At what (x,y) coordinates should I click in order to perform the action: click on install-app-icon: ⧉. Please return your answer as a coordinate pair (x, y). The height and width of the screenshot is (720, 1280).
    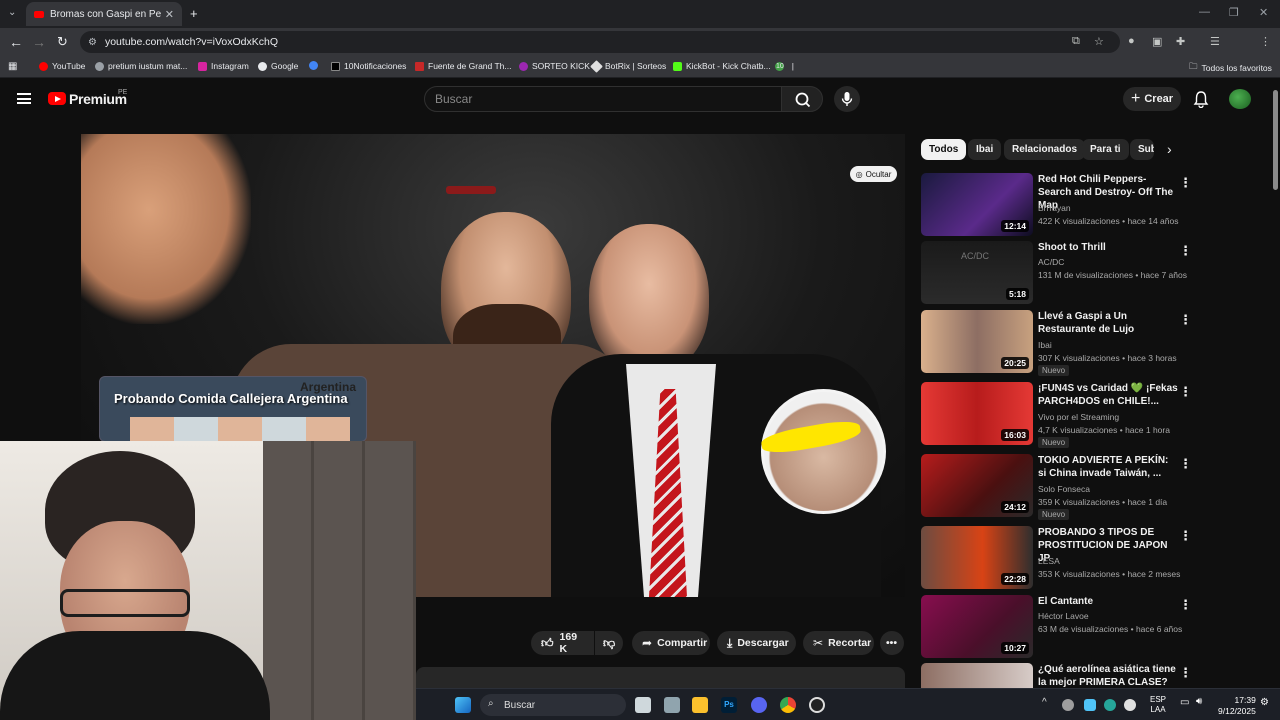
    Looking at the image, I should click on (1076, 41).